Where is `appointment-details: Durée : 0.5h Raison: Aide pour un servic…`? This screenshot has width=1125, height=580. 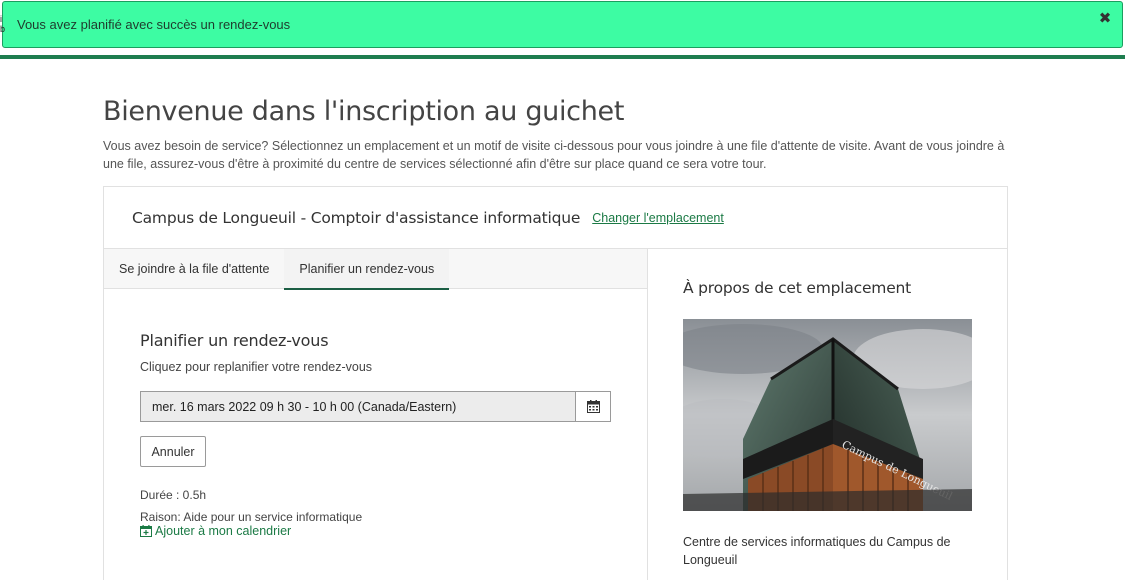 appointment-details: Durée : 0.5h Raison: Aide pour un servic… is located at coordinates (380, 506).